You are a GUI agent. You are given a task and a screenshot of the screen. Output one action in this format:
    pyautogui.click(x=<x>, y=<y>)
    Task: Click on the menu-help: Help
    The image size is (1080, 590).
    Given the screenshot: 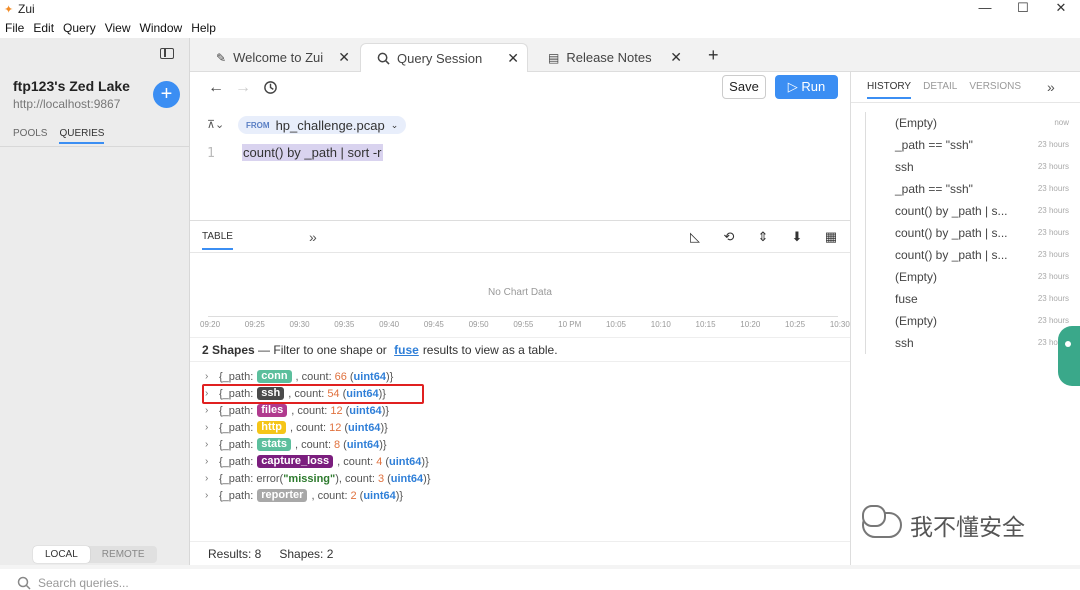 What is the action you would take?
    pyautogui.click(x=203, y=28)
    